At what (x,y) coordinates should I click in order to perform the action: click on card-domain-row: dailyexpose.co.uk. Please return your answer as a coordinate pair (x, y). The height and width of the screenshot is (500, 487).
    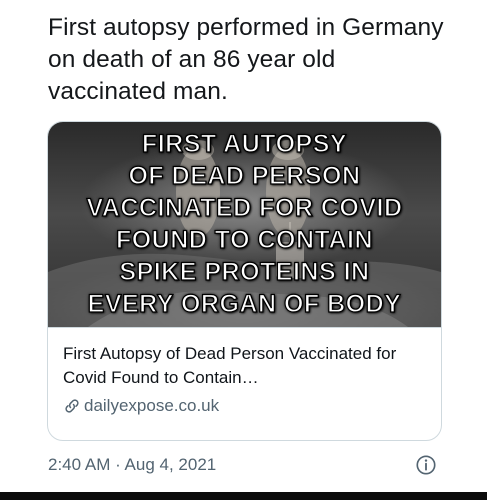
    Looking at the image, I should click on (244, 406).